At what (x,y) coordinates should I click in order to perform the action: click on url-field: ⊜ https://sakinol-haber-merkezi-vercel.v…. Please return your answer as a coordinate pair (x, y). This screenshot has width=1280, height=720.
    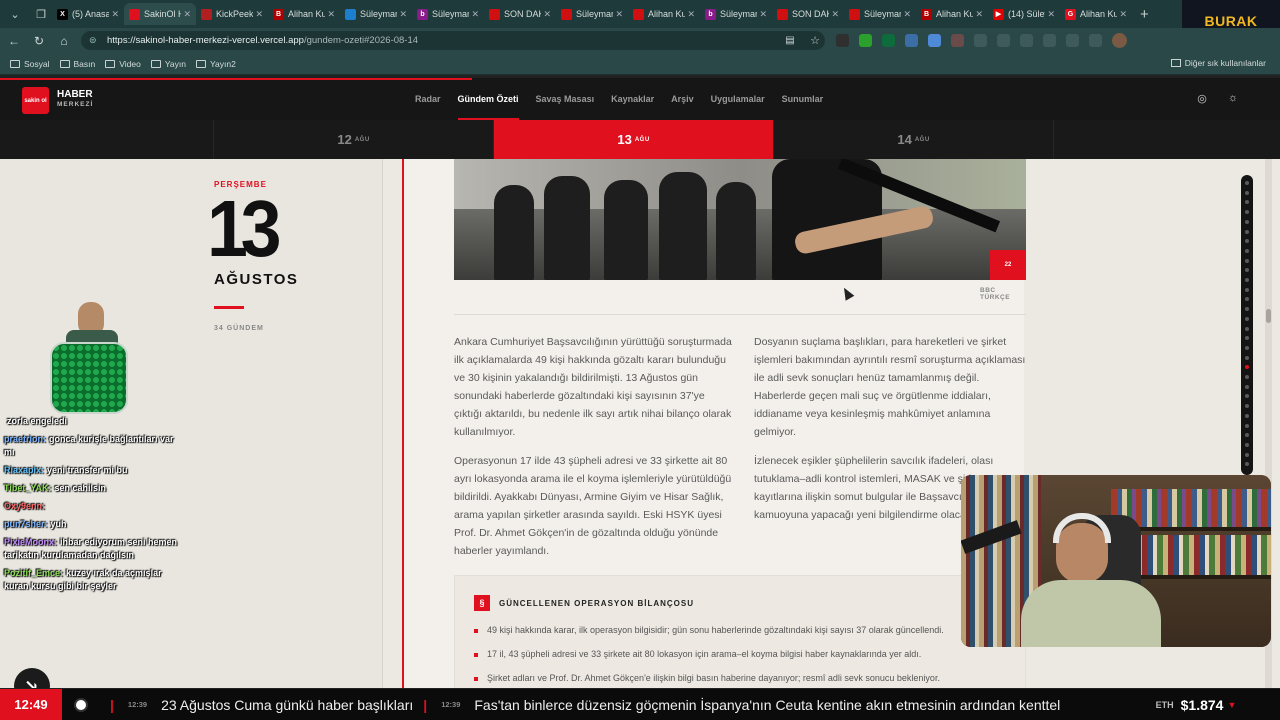
    Looking at the image, I should click on (453, 40).